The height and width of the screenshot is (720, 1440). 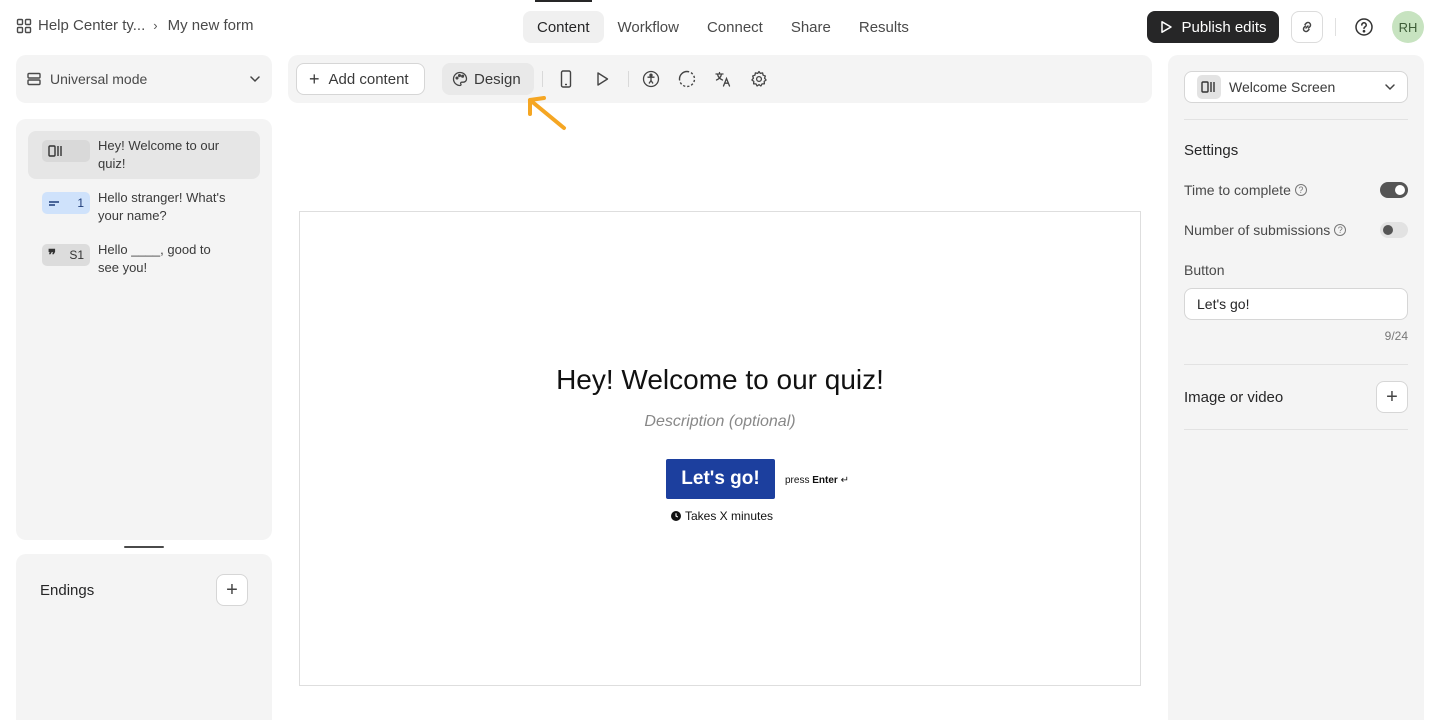 I want to click on question-text: Hello stranger! What's your name?, so click(x=162, y=206).